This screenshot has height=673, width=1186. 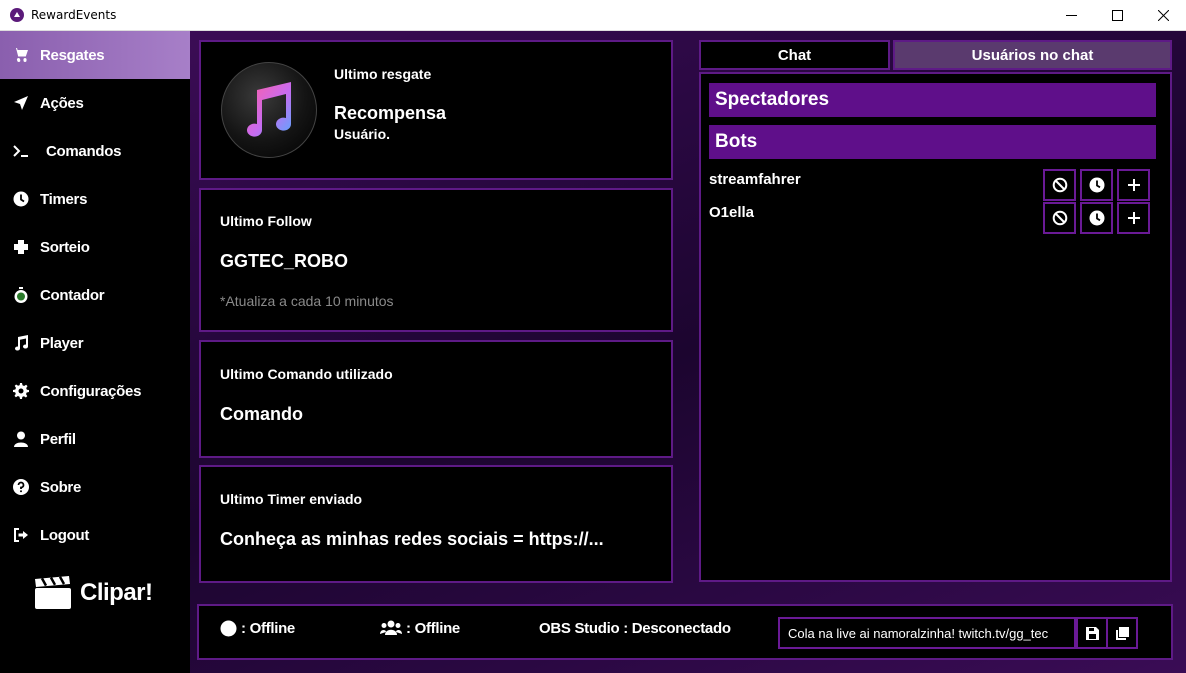 I want to click on copy-message-button, so click(x=1122, y=633).